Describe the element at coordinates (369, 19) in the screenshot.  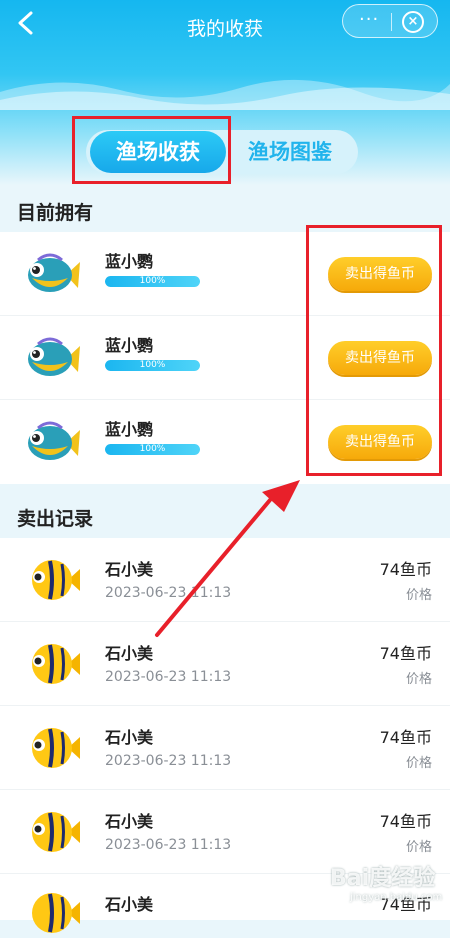
I see `more-icon: ···` at that location.